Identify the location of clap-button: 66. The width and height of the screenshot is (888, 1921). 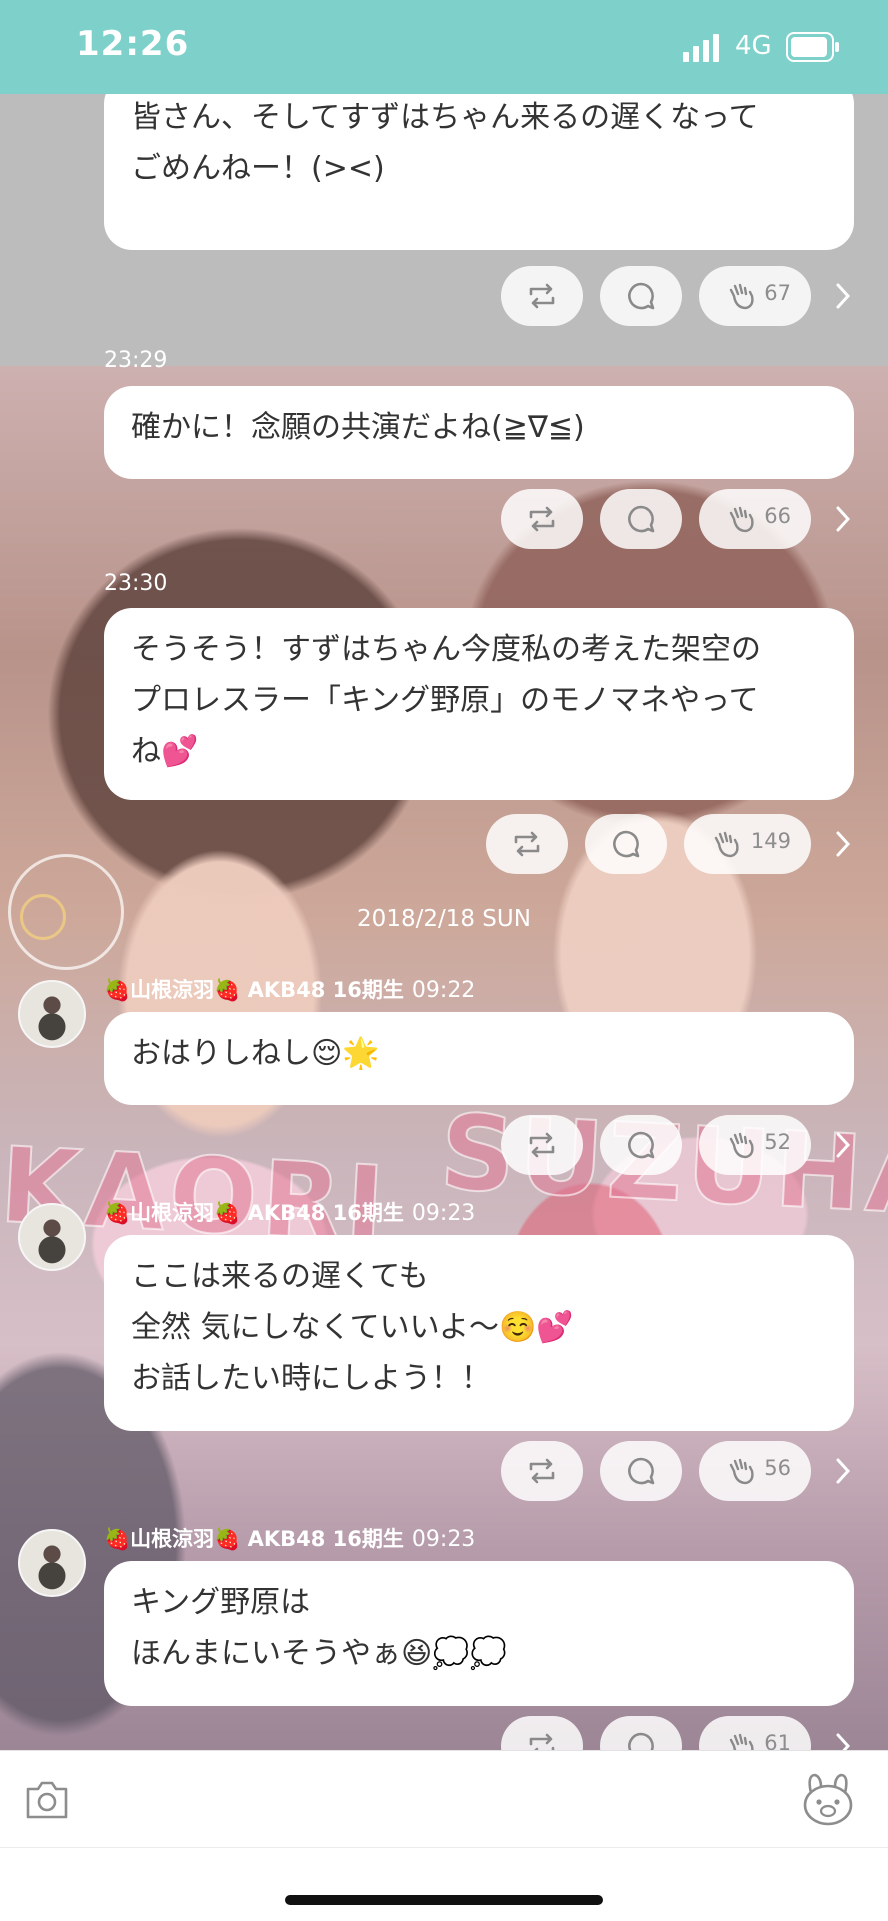
(755, 519).